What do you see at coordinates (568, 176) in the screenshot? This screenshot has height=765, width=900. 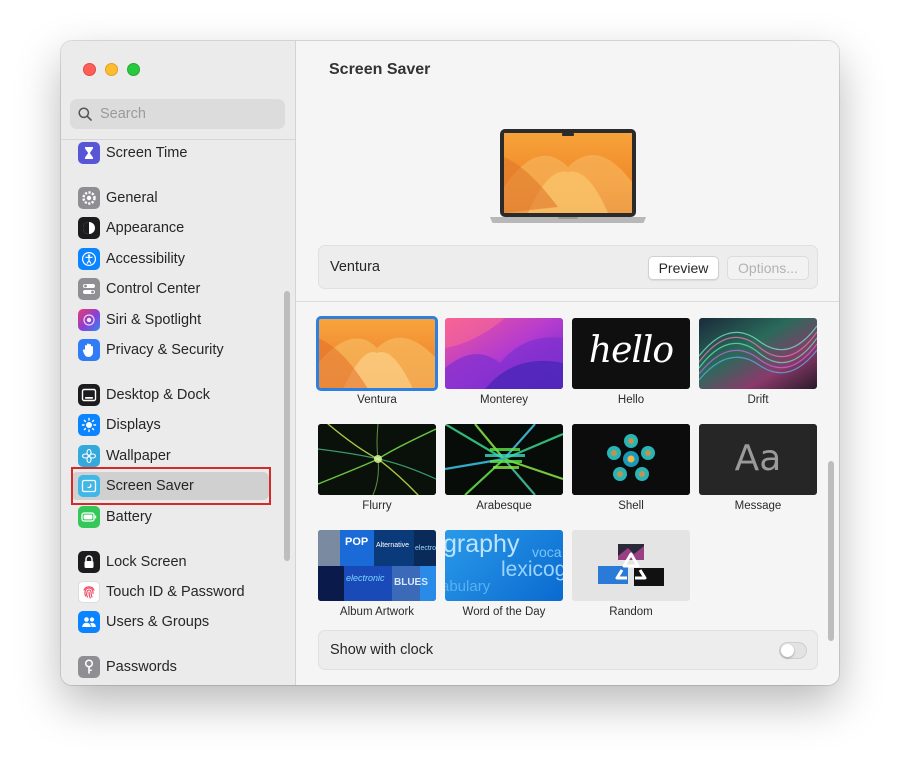 I see `laptop-preview-image` at bounding box center [568, 176].